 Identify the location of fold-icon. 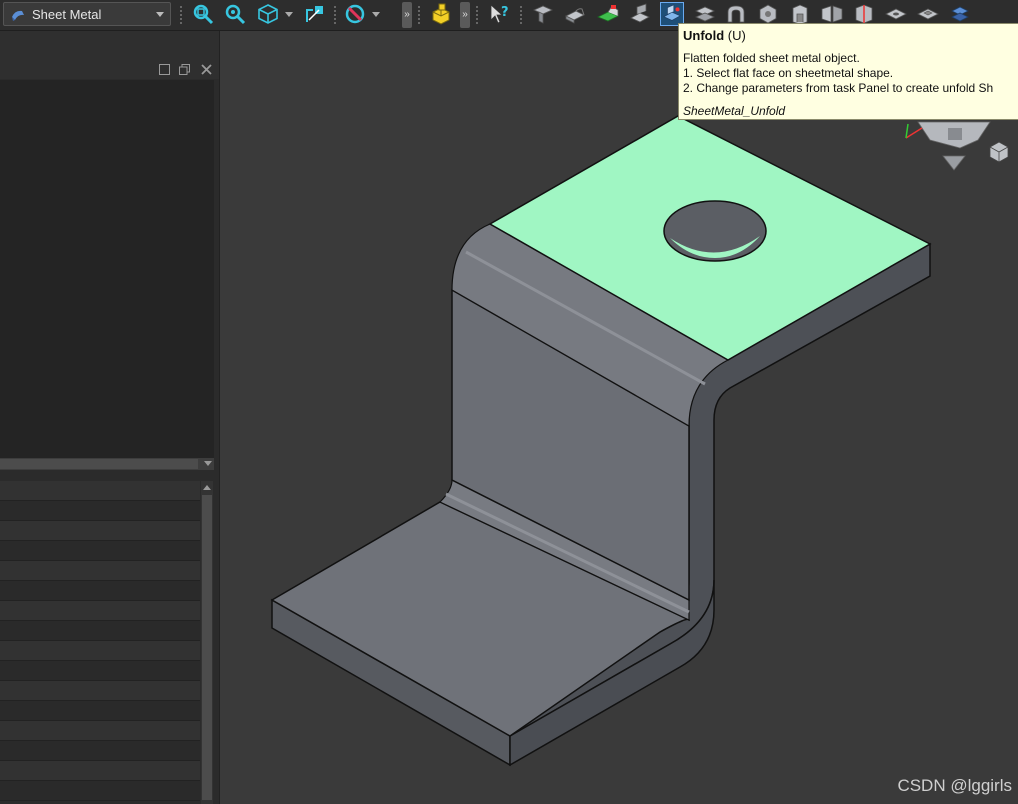
(608, 14).